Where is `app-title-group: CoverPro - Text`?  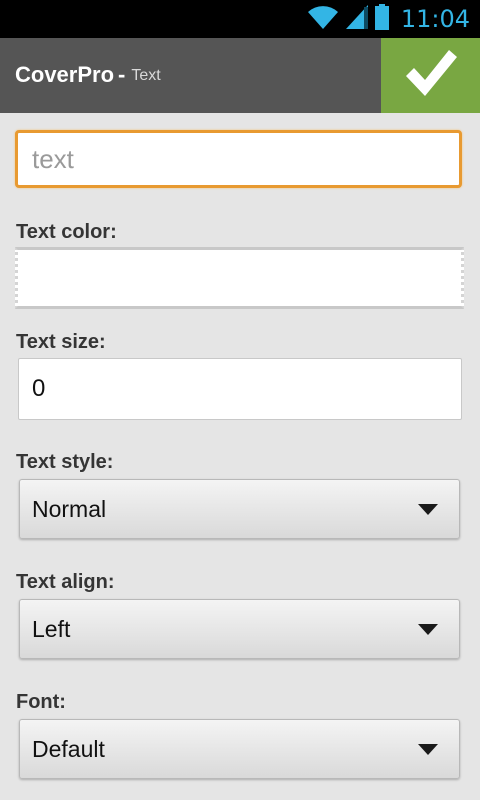
app-title-group: CoverPro - Text is located at coordinates (88, 75).